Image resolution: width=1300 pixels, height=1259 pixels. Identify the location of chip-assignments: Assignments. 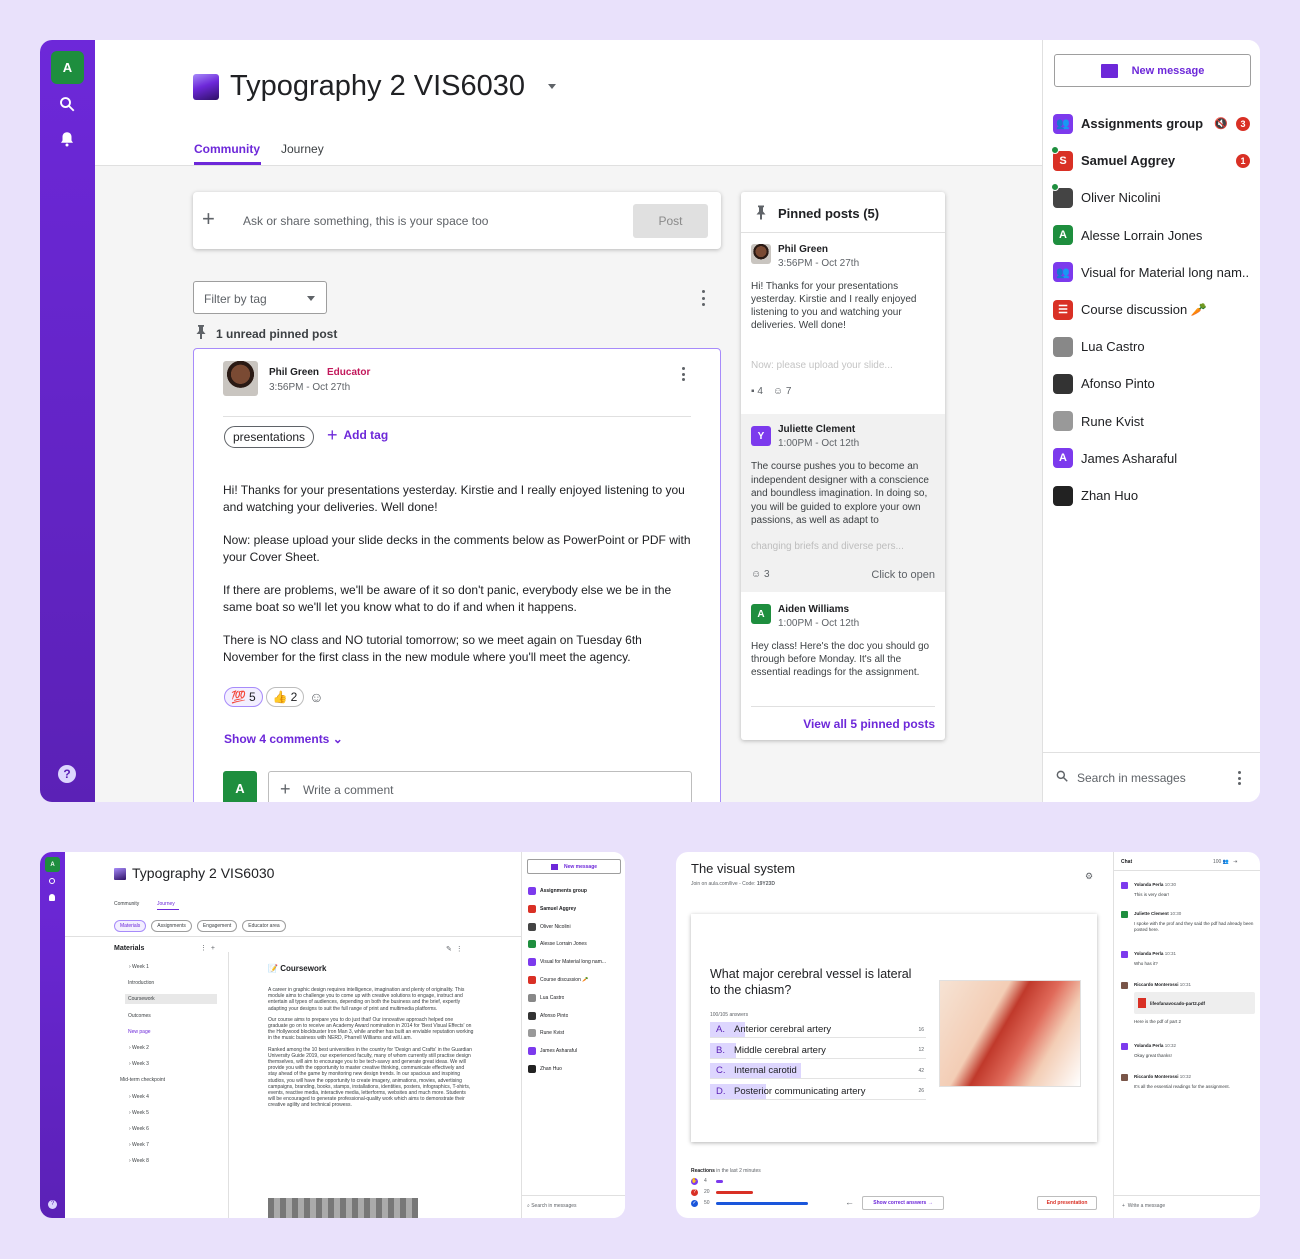
(171, 926).